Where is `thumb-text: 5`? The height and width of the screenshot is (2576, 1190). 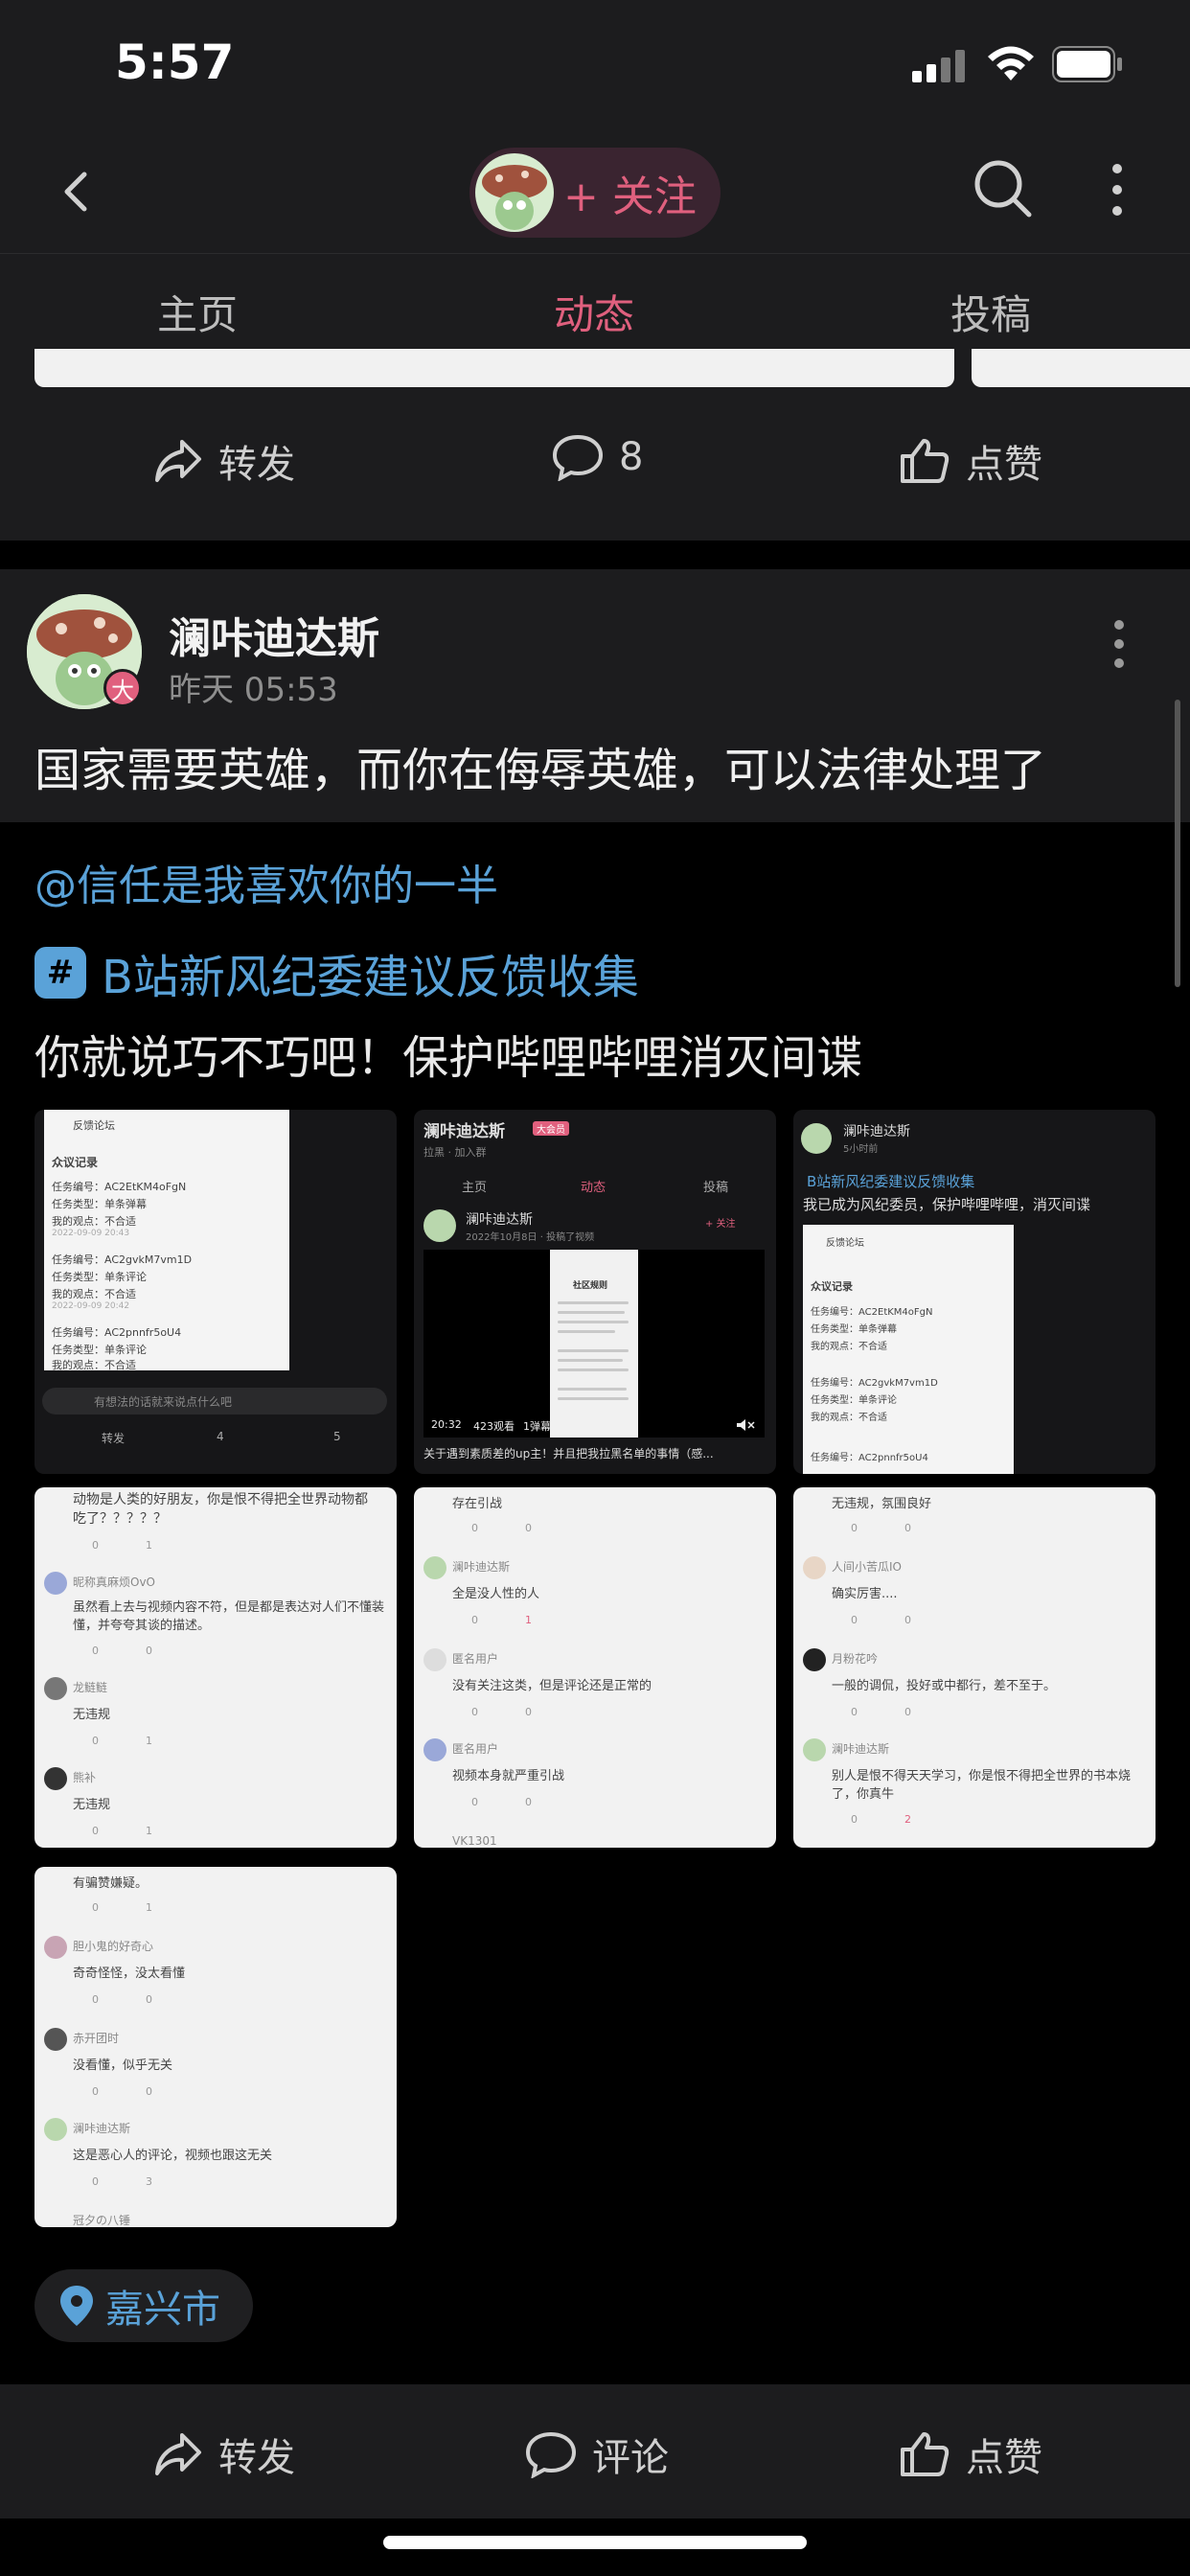 thumb-text: 5 is located at coordinates (337, 1436).